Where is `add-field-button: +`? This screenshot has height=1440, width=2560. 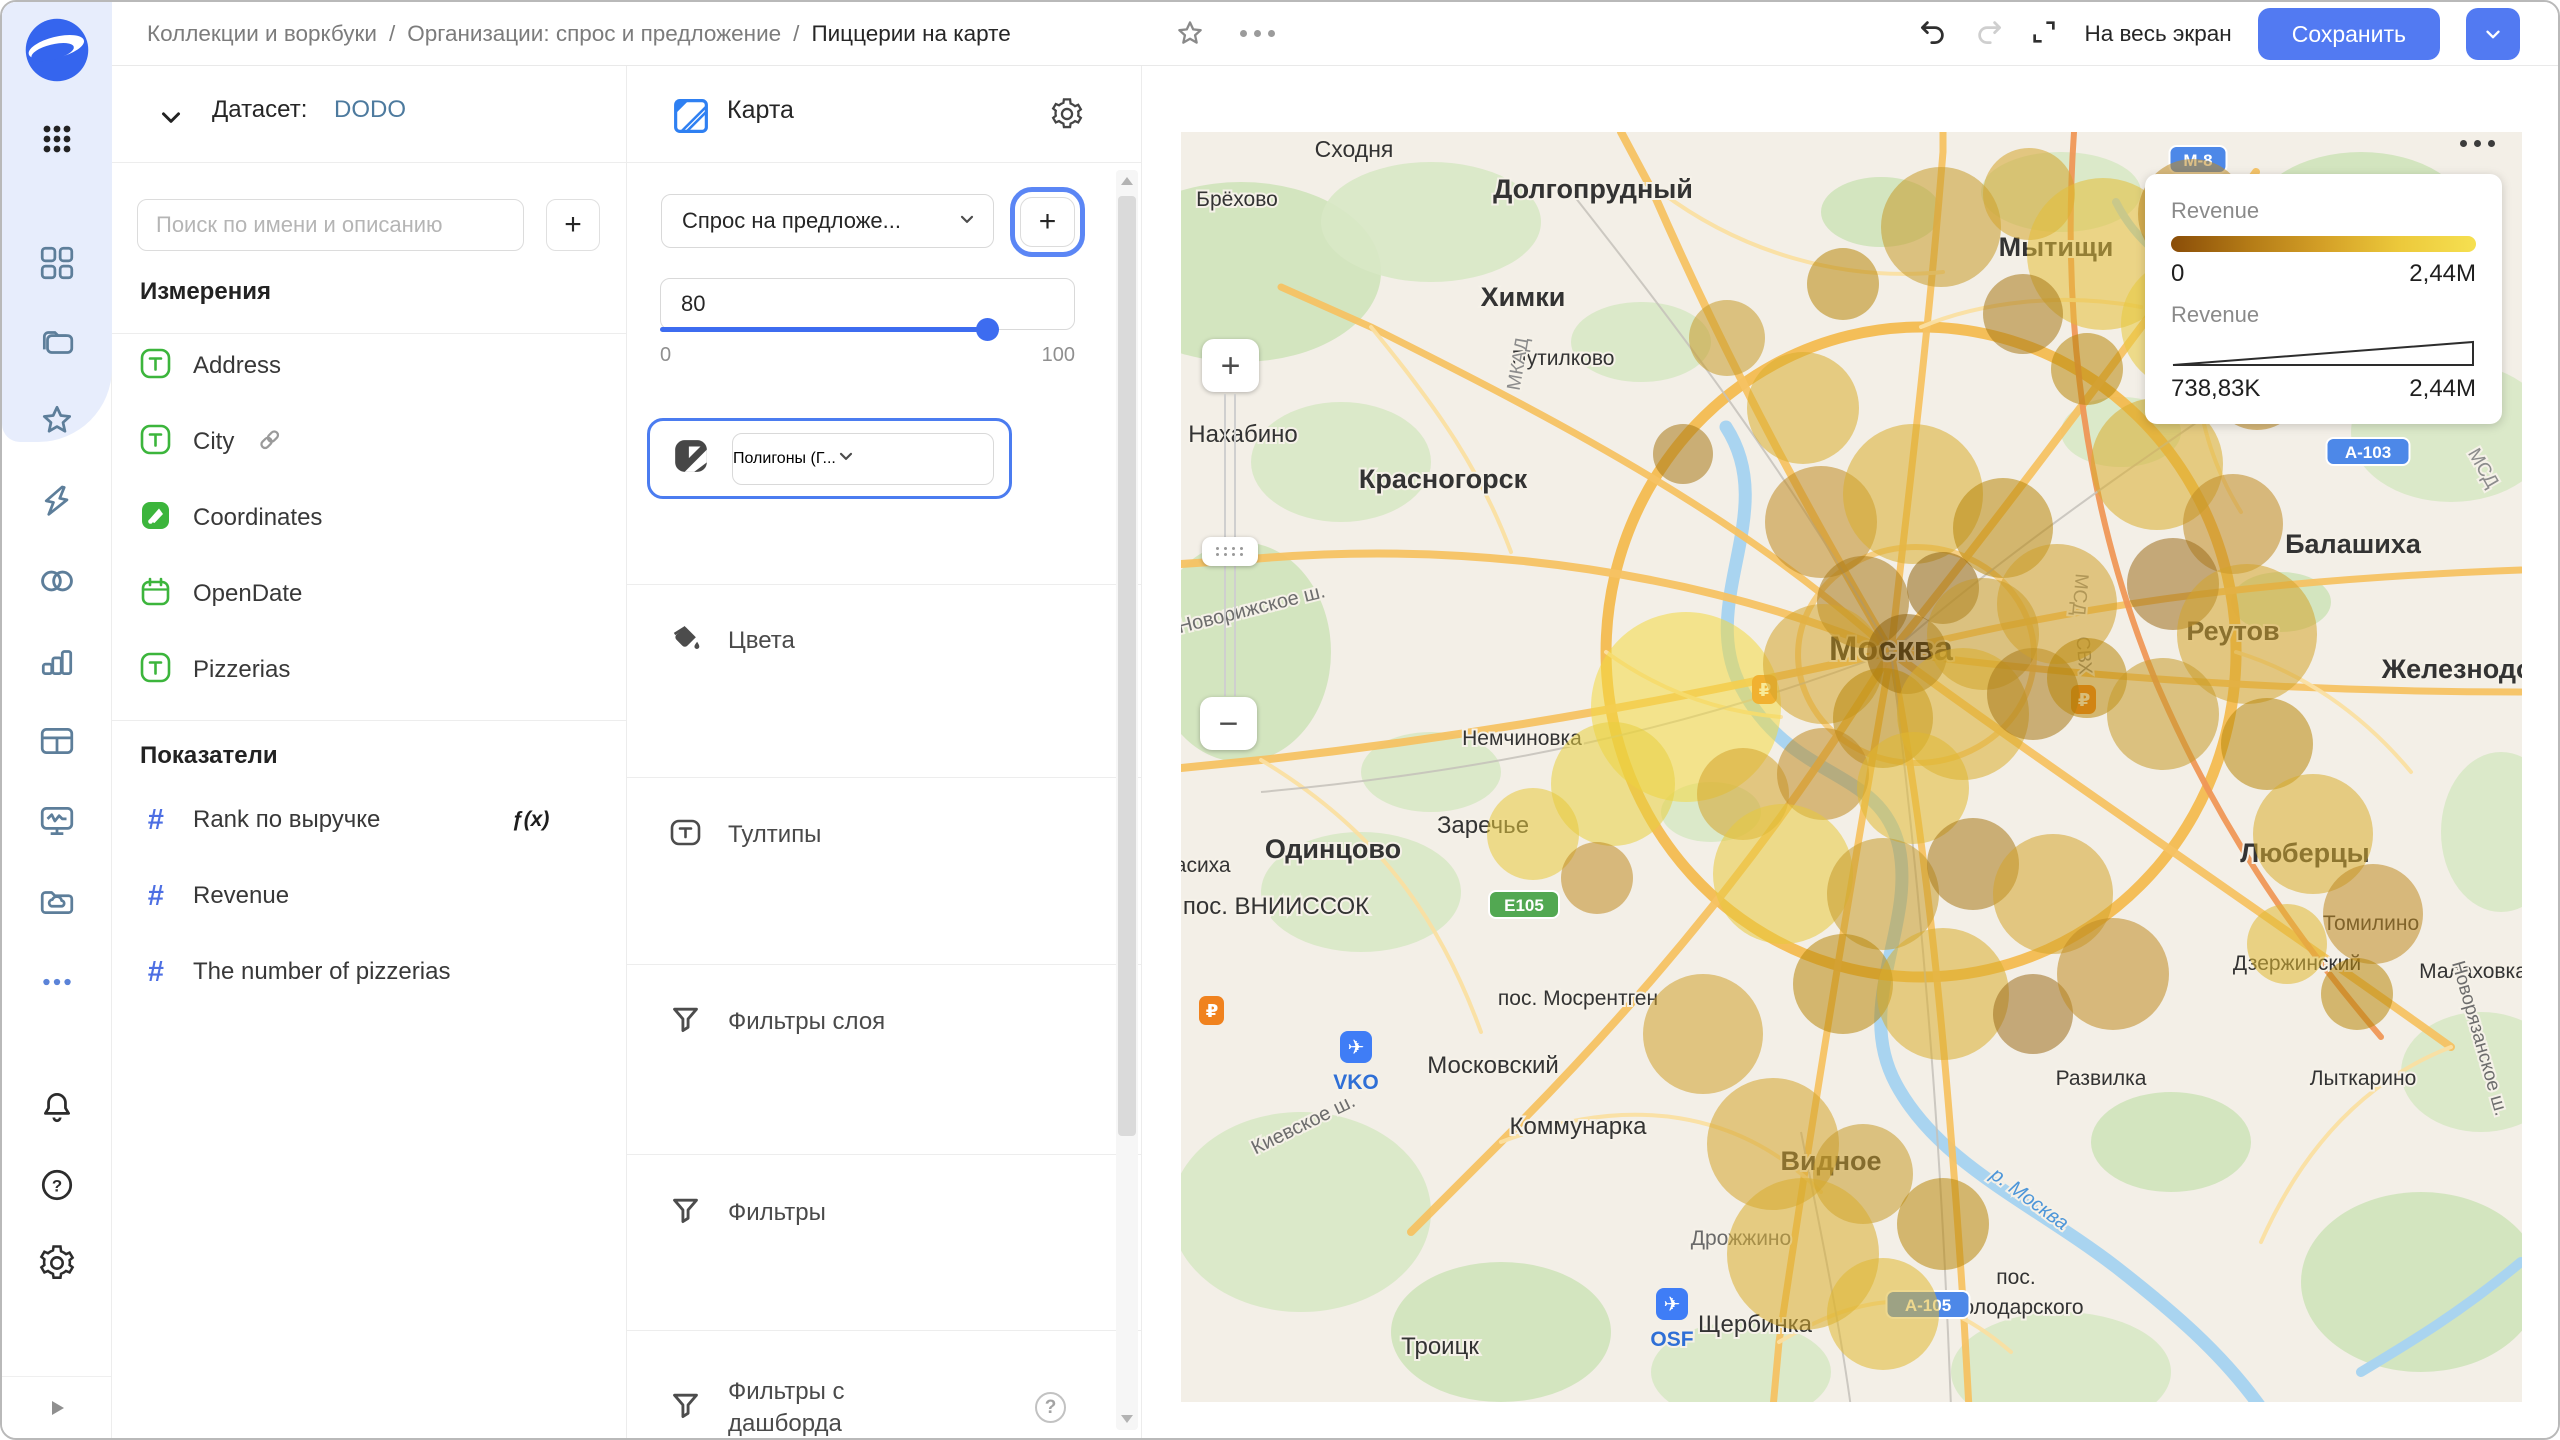
add-field-button: + is located at coordinates (573, 225).